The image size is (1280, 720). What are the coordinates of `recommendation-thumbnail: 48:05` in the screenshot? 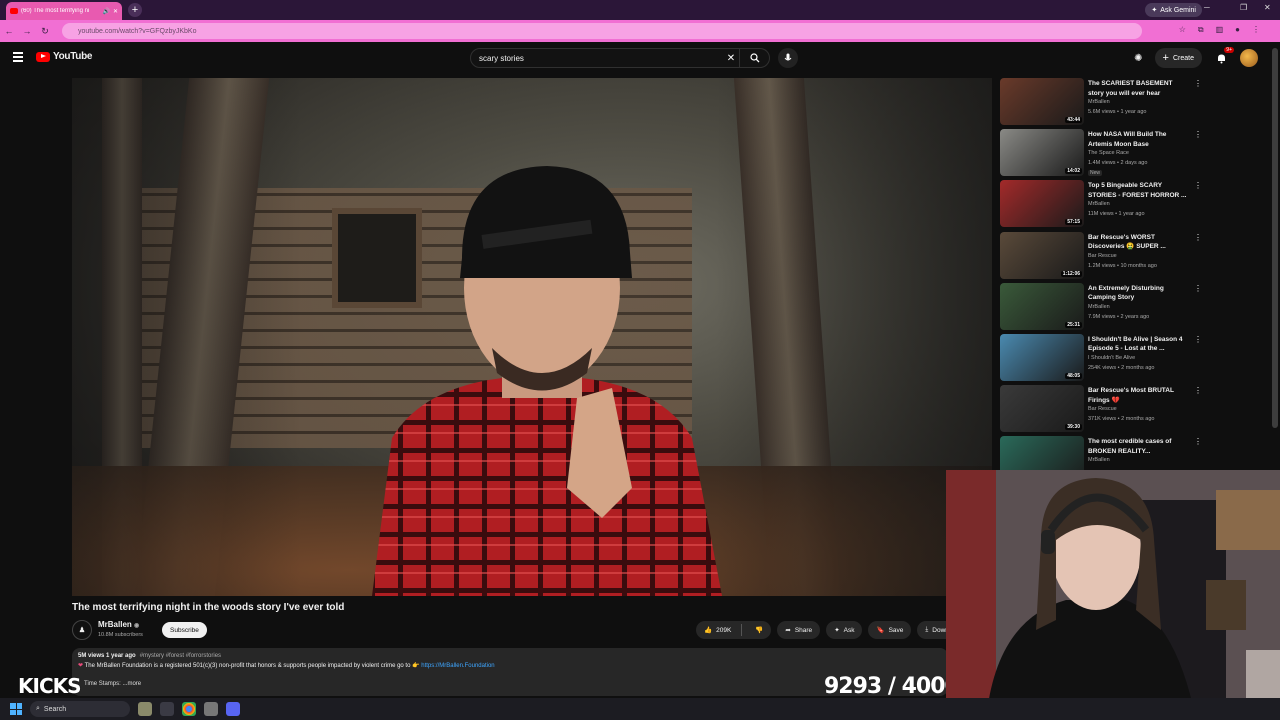 It's located at (1042, 357).